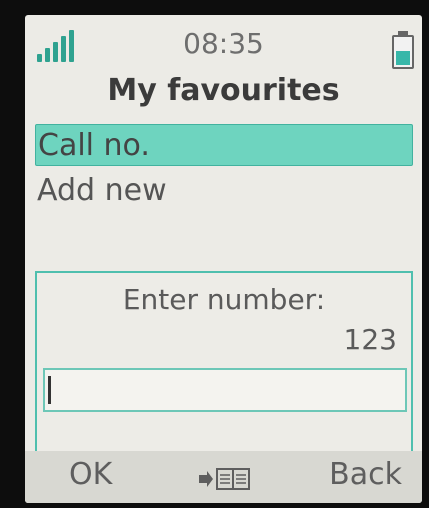 The height and width of the screenshot is (508, 429). Describe the element at coordinates (370, 339) in the screenshot. I see `dialog-value: 123` at that location.